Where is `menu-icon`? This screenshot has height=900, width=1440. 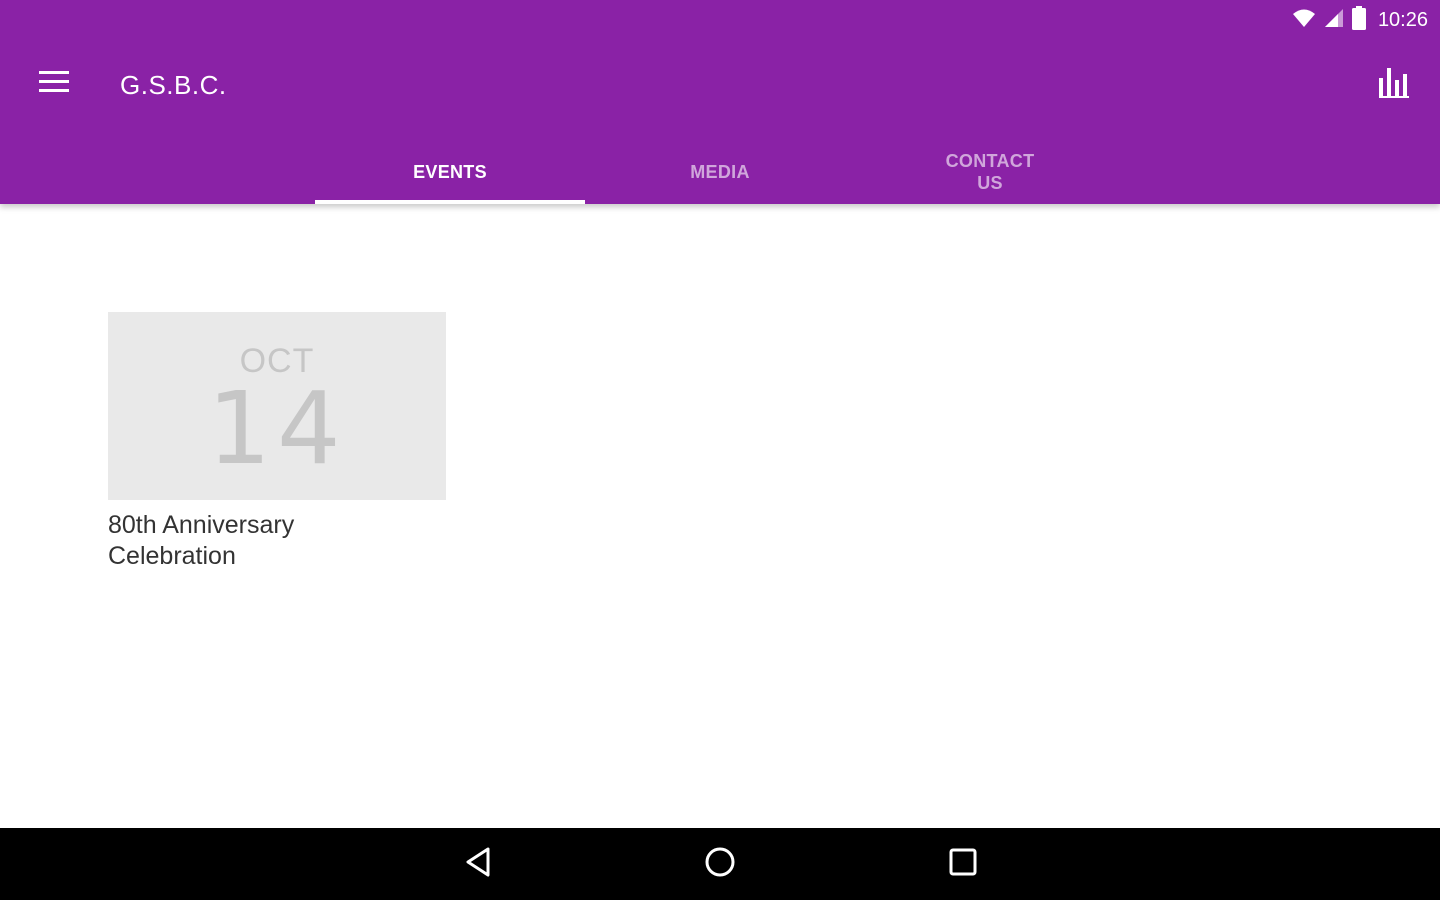 menu-icon is located at coordinates (54, 84).